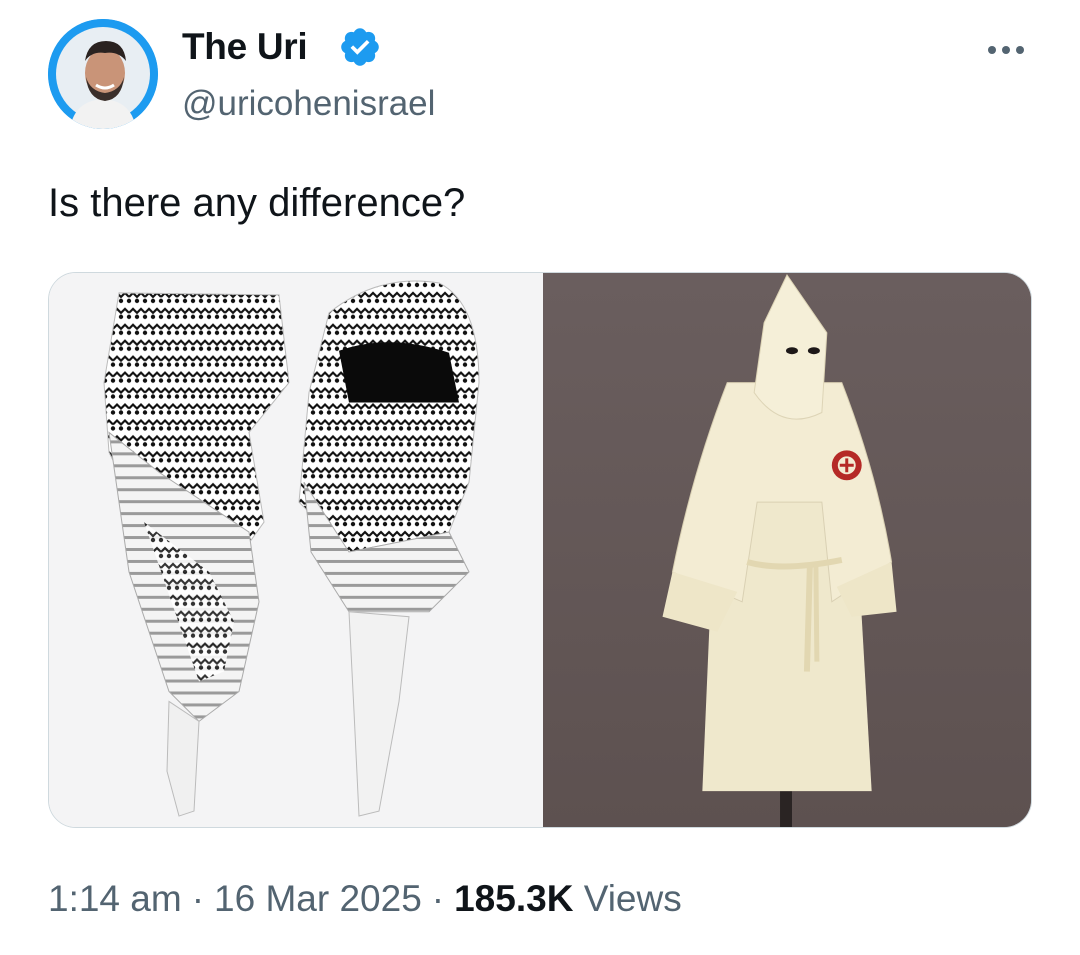  What do you see at coordinates (245, 47) in the screenshot?
I see `display-name: The Uri` at bounding box center [245, 47].